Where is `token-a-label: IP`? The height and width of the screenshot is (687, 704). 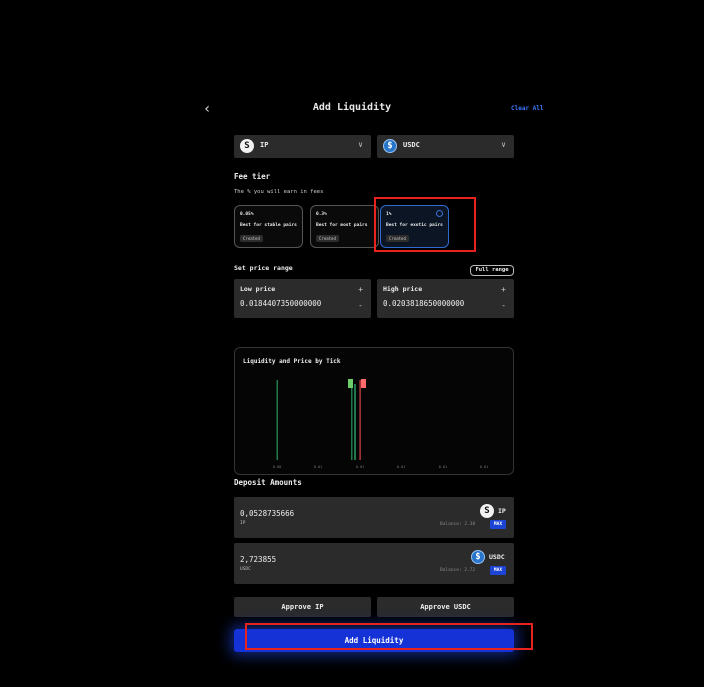 token-a-label: IP is located at coordinates (264, 145).